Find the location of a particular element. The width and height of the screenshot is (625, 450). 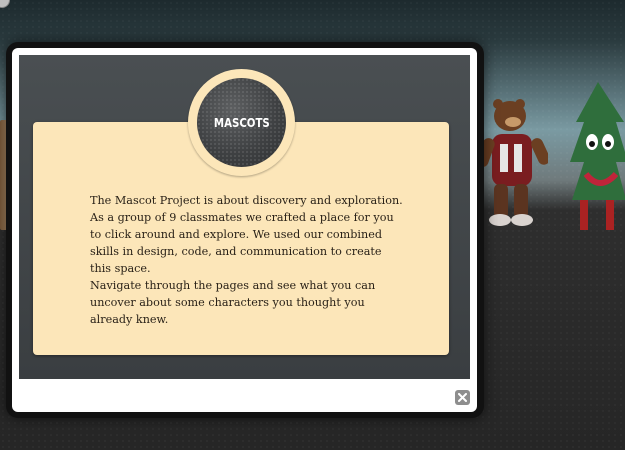

mascots-badge: MASCOTS is located at coordinates (241, 122).